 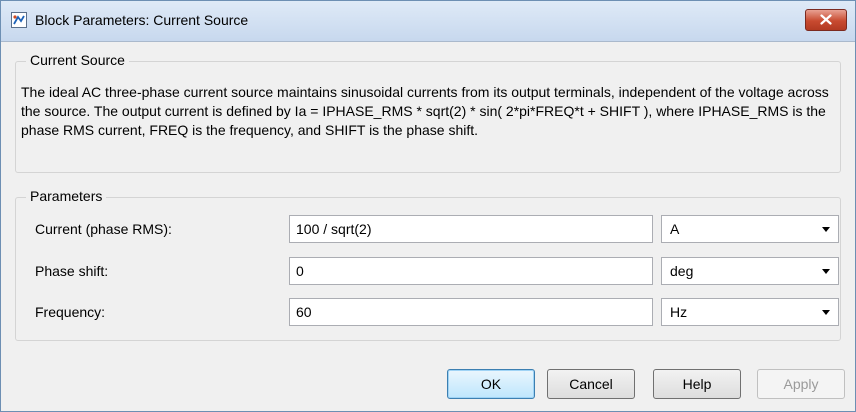 What do you see at coordinates (70, 312) in the screenshot?
I see `frequency-label: Frequency:` at bounding box center [70, 312].